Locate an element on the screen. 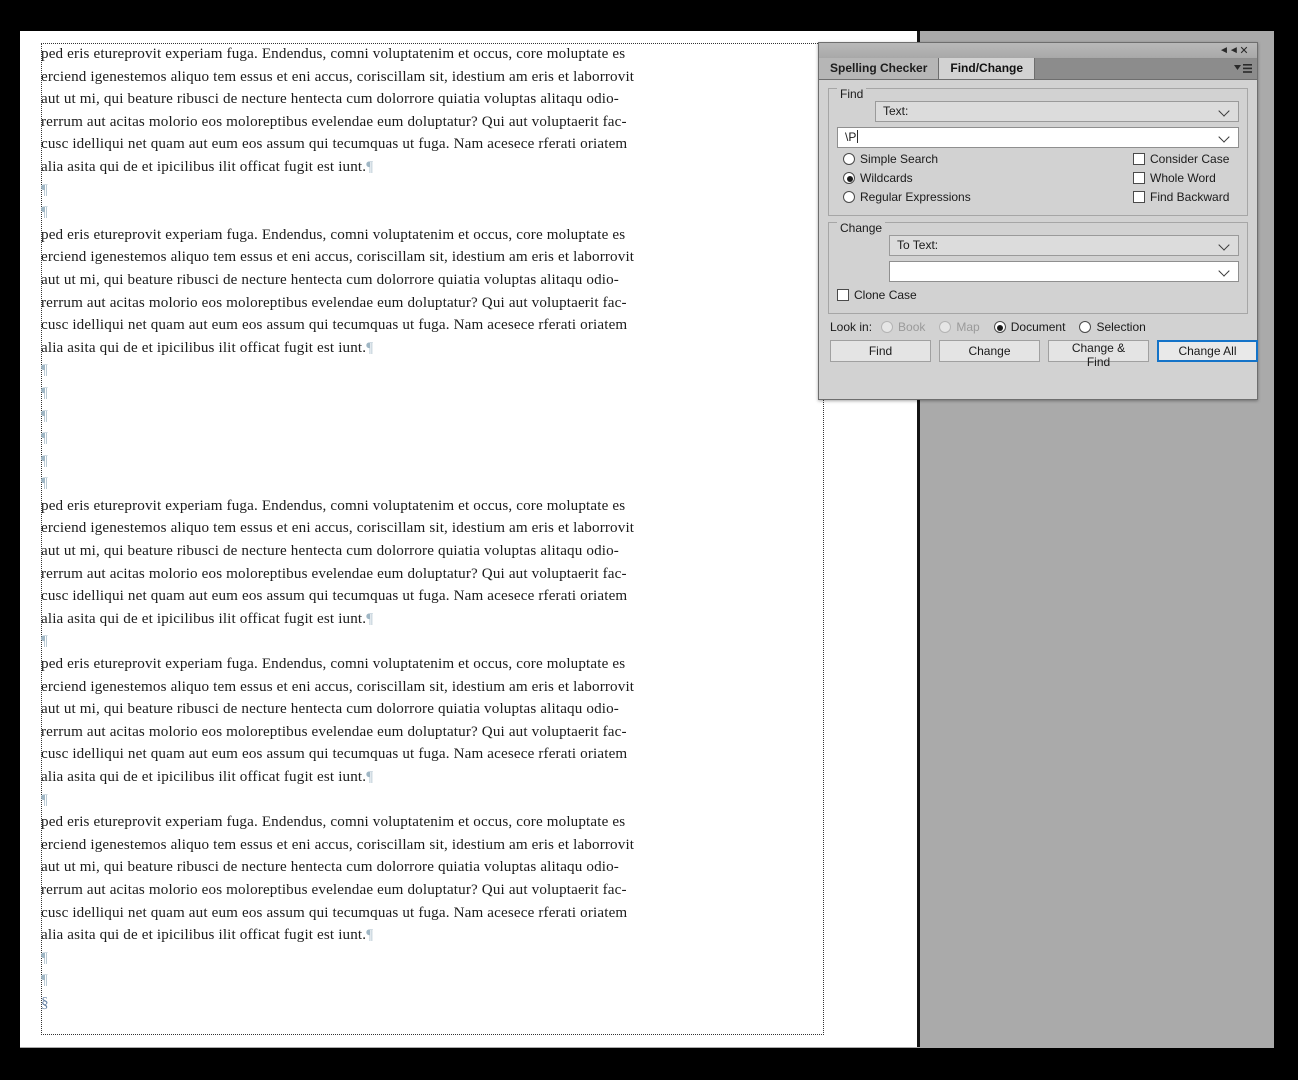 The height and width of the screenshot is (1080, 1298). panel-menu-icon is located at coordinates (1243, 69).